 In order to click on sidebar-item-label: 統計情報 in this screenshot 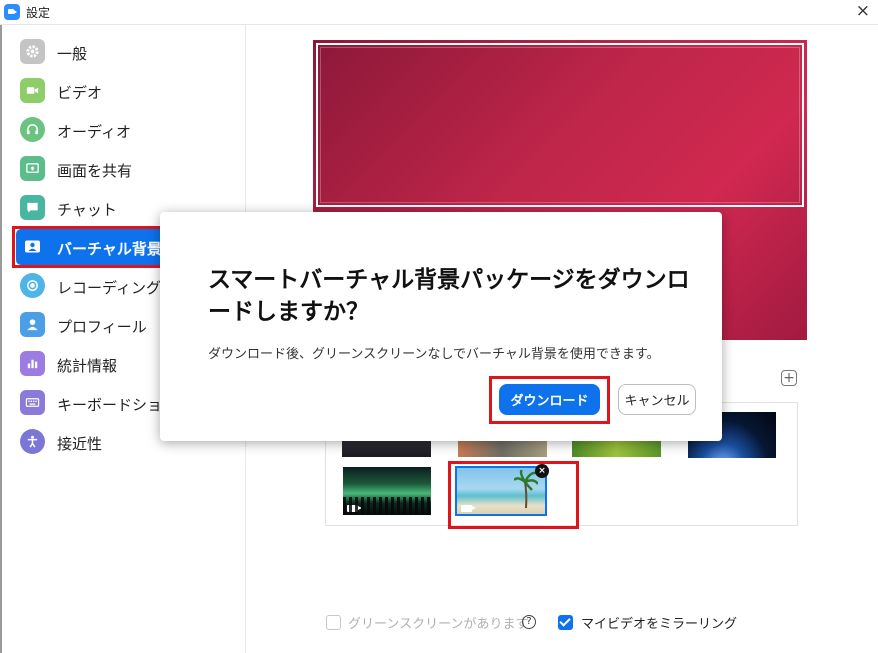, I will do `click(87, 366)`.